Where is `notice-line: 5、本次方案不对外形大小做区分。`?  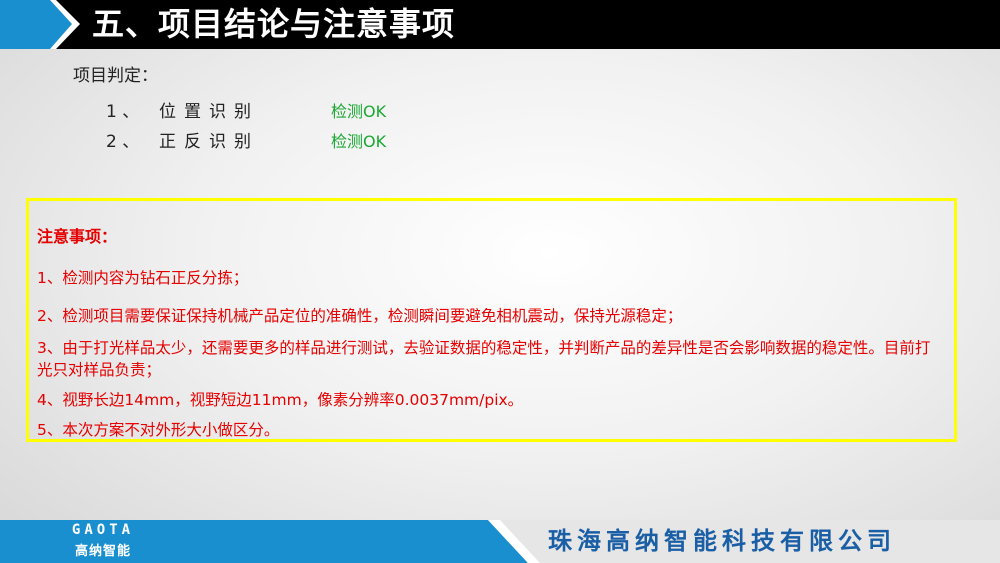 notice-line: 5、本次方案不对外形大小做区分。 is located at coordinates (158, 430).